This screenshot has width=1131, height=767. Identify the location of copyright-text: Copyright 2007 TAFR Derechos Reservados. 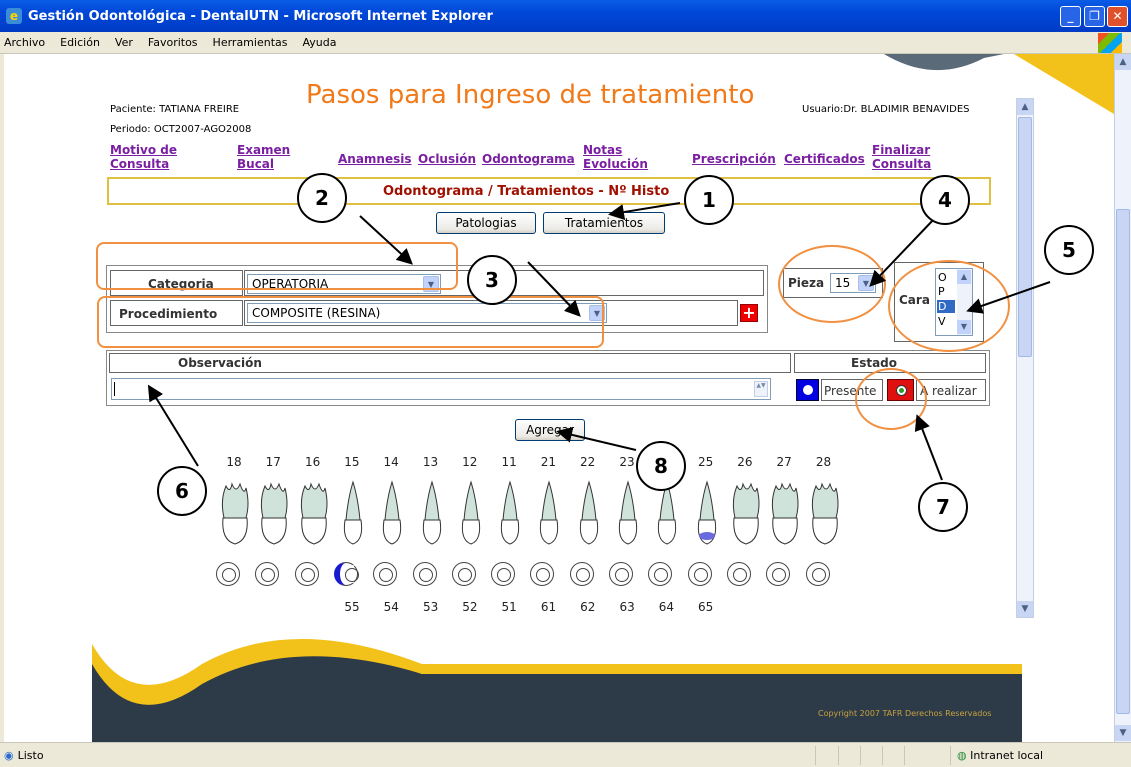
(905, 713).